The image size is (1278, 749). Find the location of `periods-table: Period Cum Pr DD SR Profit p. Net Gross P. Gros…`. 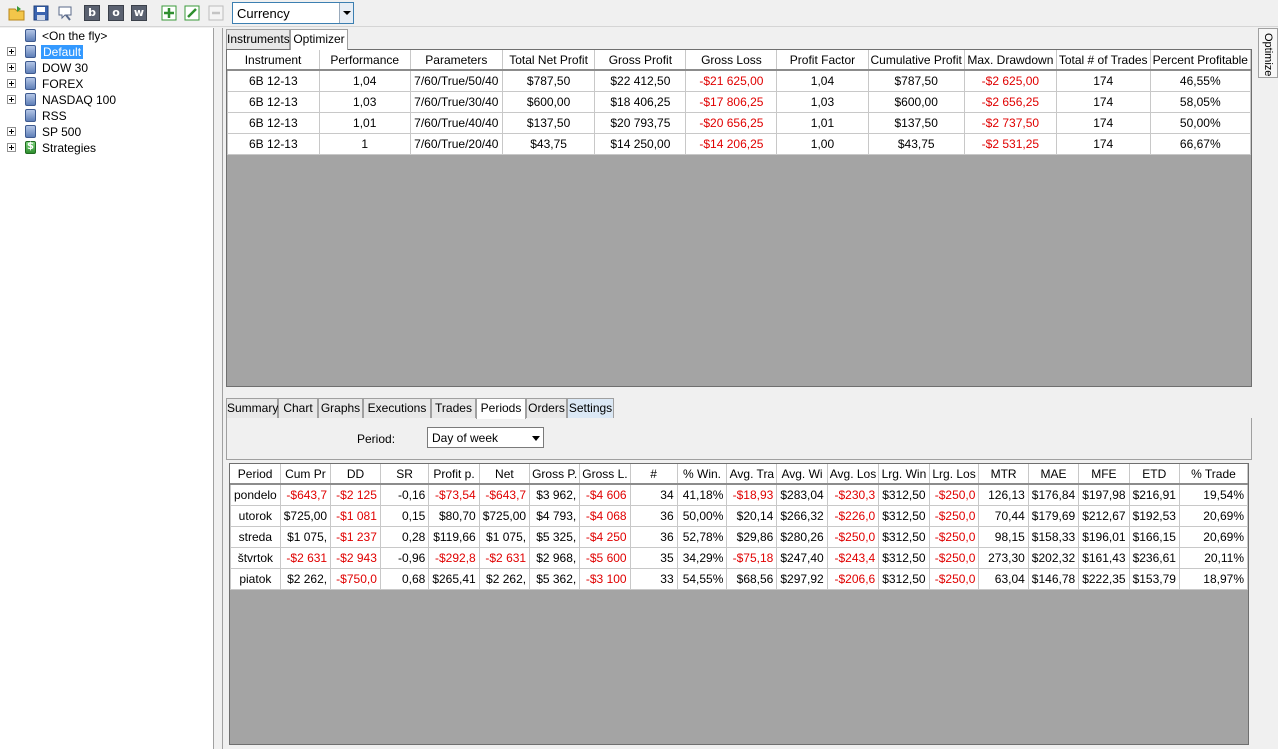

periods-table: Period Cum Pr DD SR Profit p. Net Gross P. Gros… is located at coordinates (739, 527).